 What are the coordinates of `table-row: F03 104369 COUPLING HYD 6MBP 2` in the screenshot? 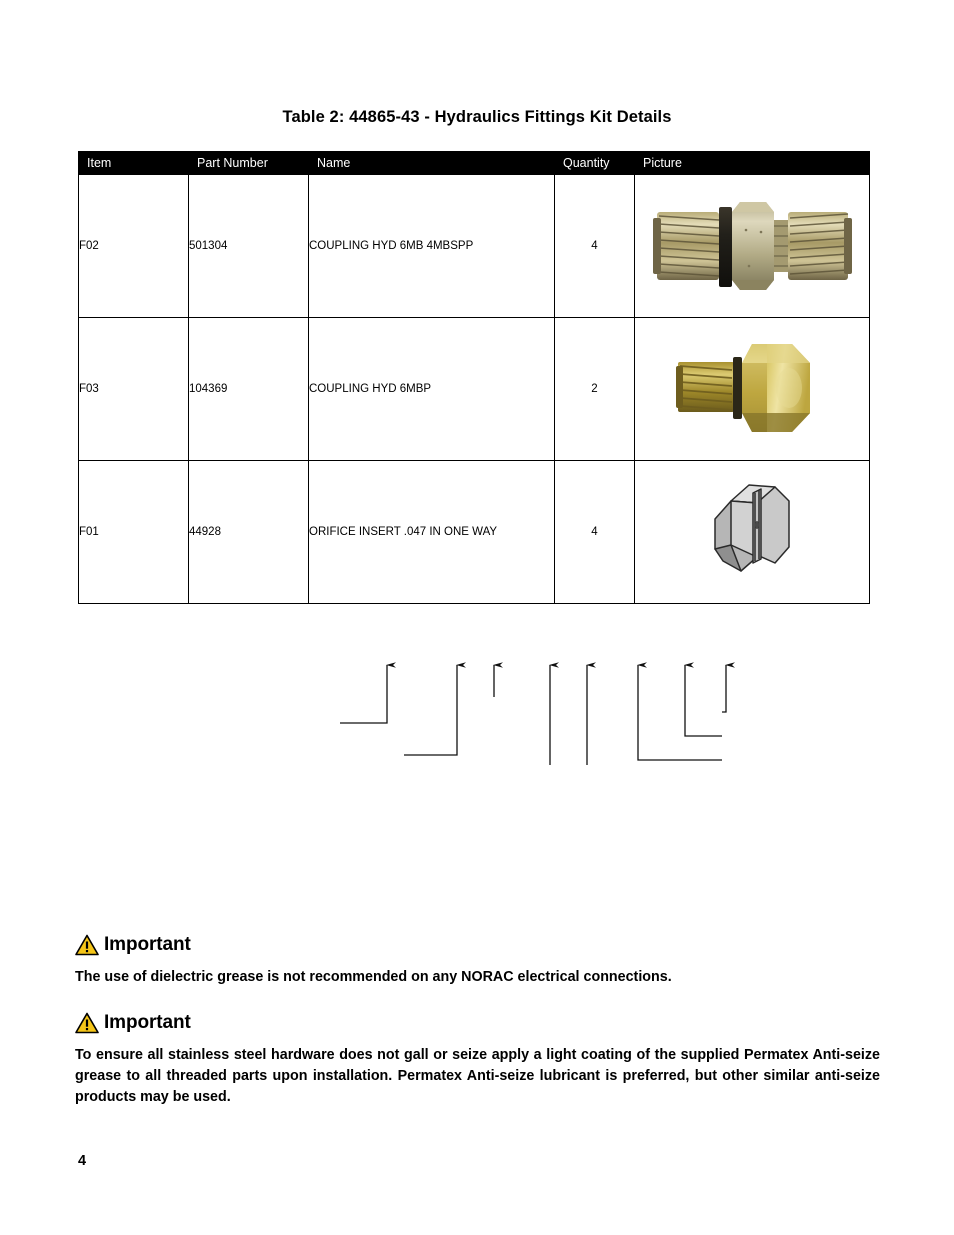 It's located at (474, 389).